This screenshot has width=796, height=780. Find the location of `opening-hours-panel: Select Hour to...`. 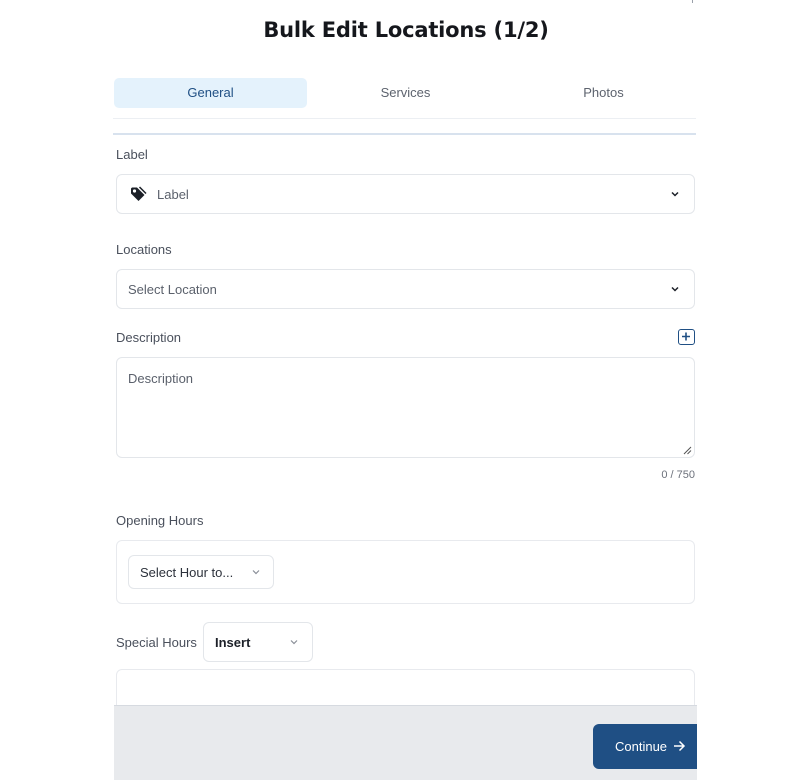

opening-hours-panel: Select Hour to... is located at coordinates (405, 572).